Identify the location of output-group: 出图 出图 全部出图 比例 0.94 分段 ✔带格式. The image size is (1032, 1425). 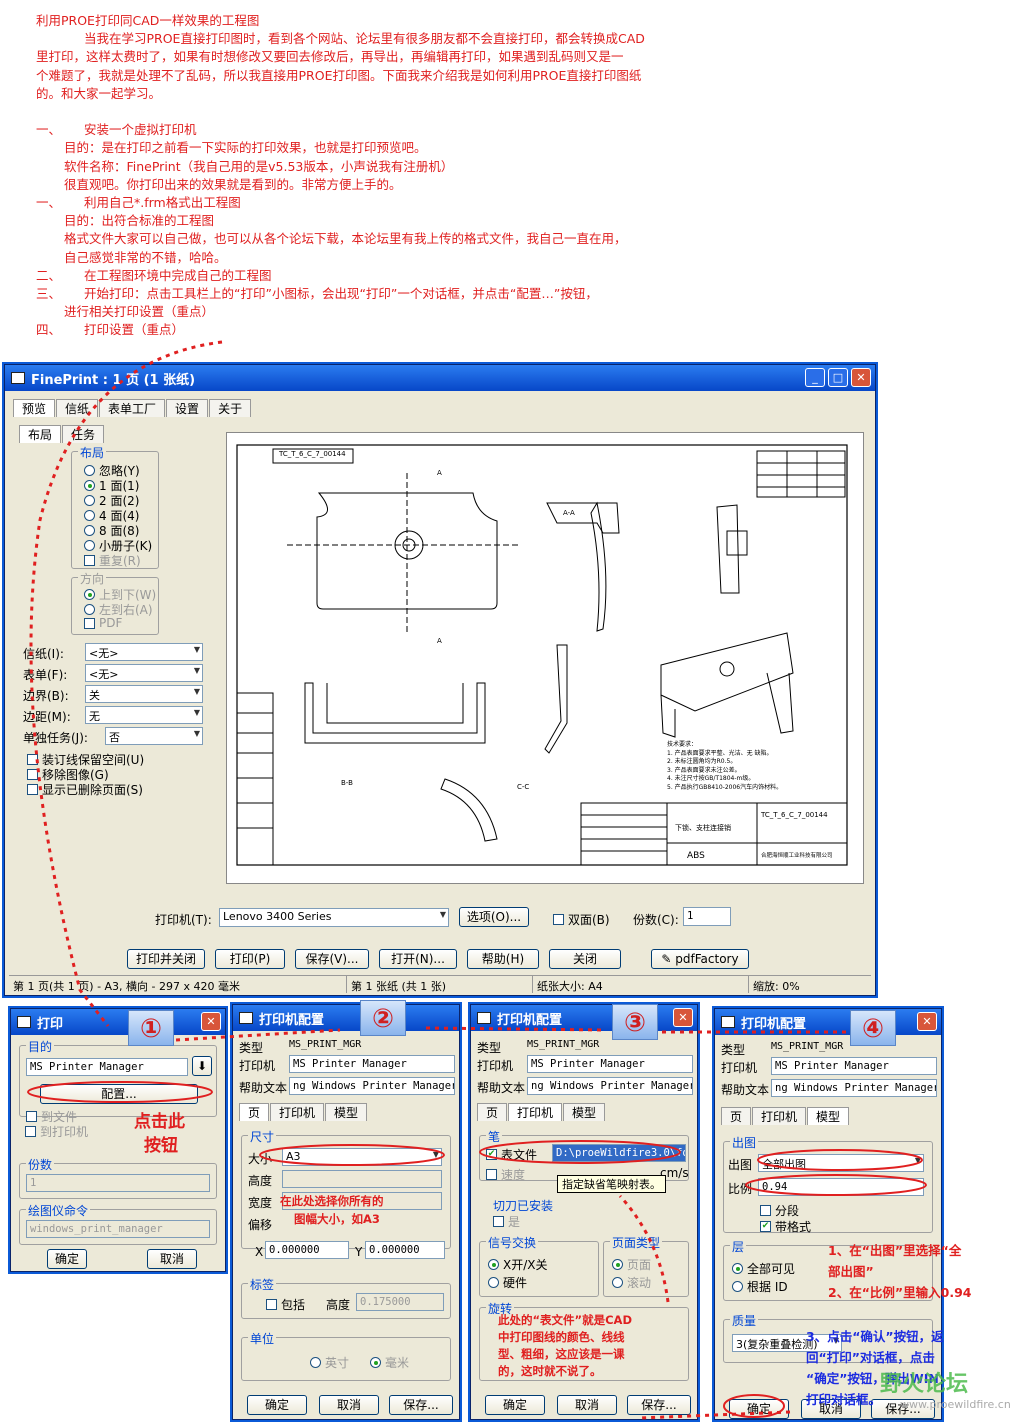
(828, 1184).